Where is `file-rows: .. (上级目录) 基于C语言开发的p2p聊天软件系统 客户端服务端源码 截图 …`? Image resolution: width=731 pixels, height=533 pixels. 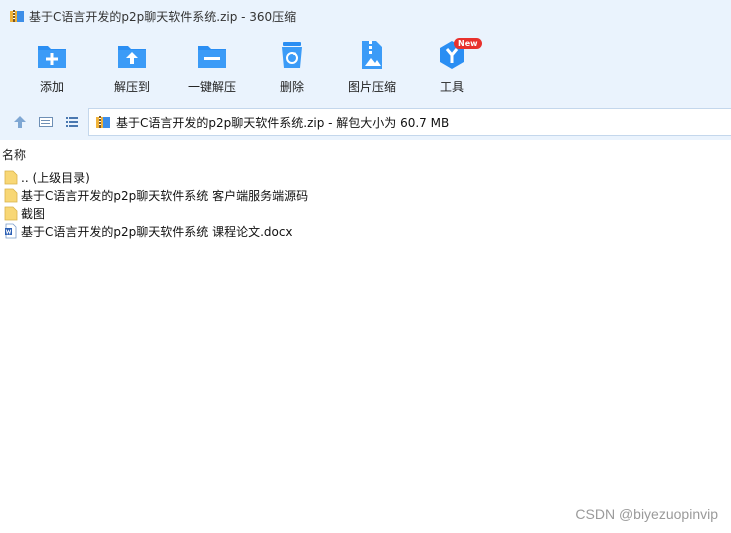 file-rows: .. (上级目录) 基于C语言开发的p2p聊天软件系统 客户端服务端源码 截图 … is located at coordinates (154, 204).